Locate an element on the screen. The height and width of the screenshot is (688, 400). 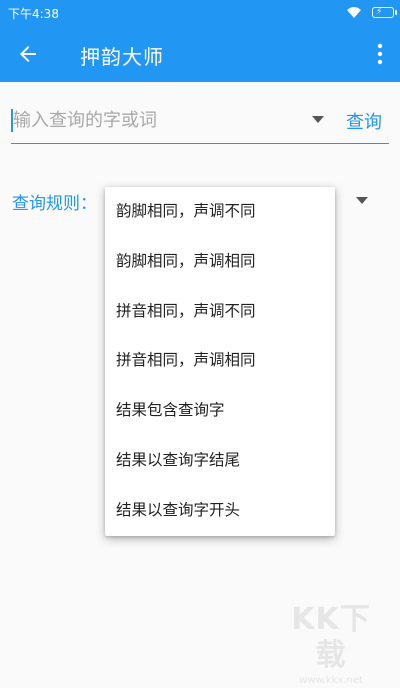
menu-item: 韵脚相同，声调不同 is located at coordinates (220, 212).